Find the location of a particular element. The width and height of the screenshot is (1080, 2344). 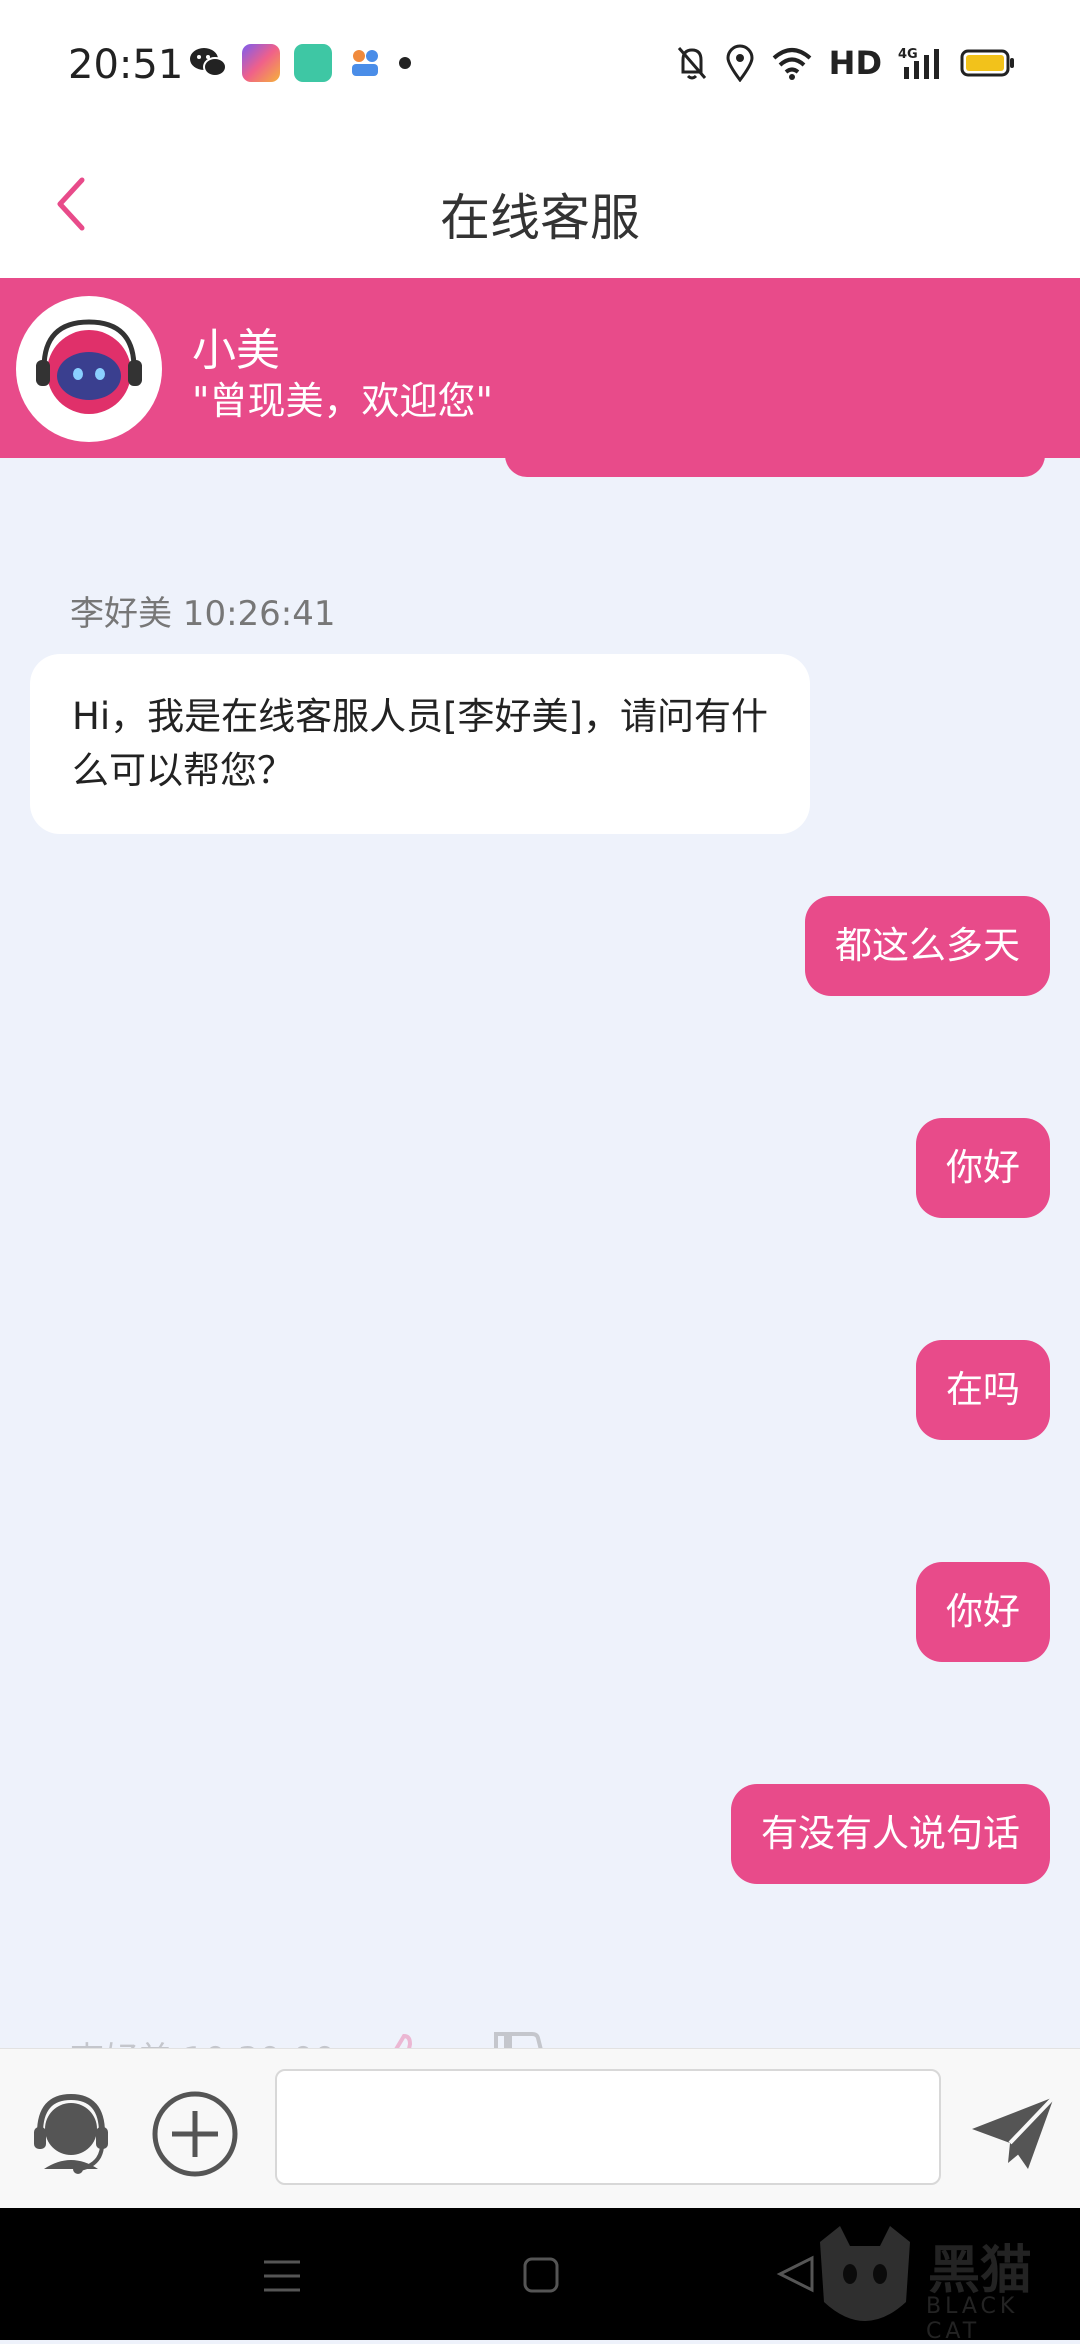

black-cat-logo-icon is located at coordinates (865, 2273).